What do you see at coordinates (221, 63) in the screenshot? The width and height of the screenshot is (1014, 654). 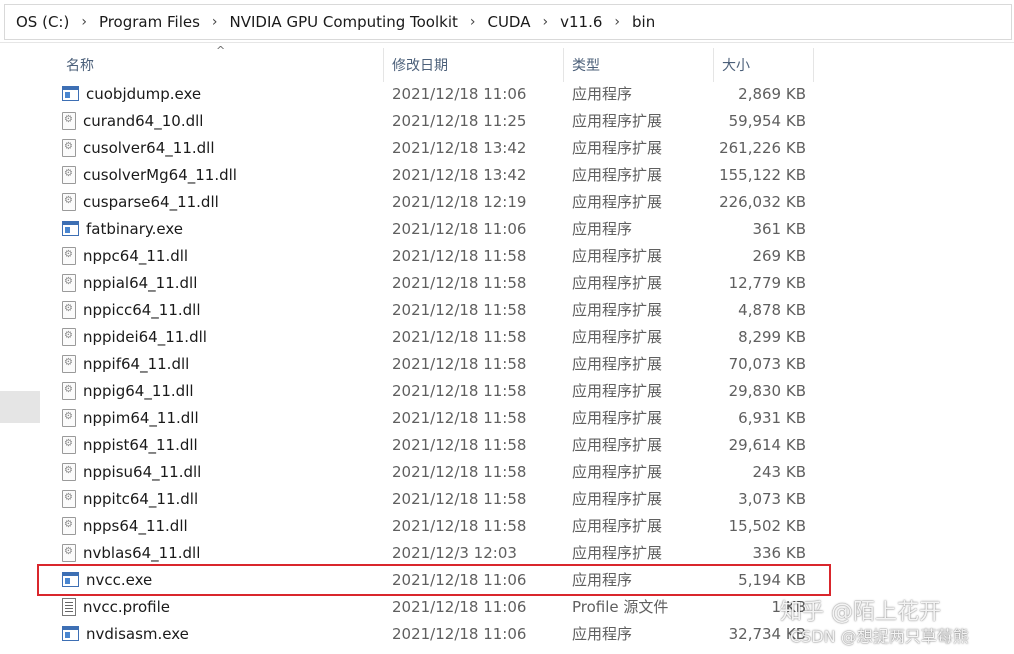 I see `column-header-name: 名称 ^` at bounding box center [221, 63].